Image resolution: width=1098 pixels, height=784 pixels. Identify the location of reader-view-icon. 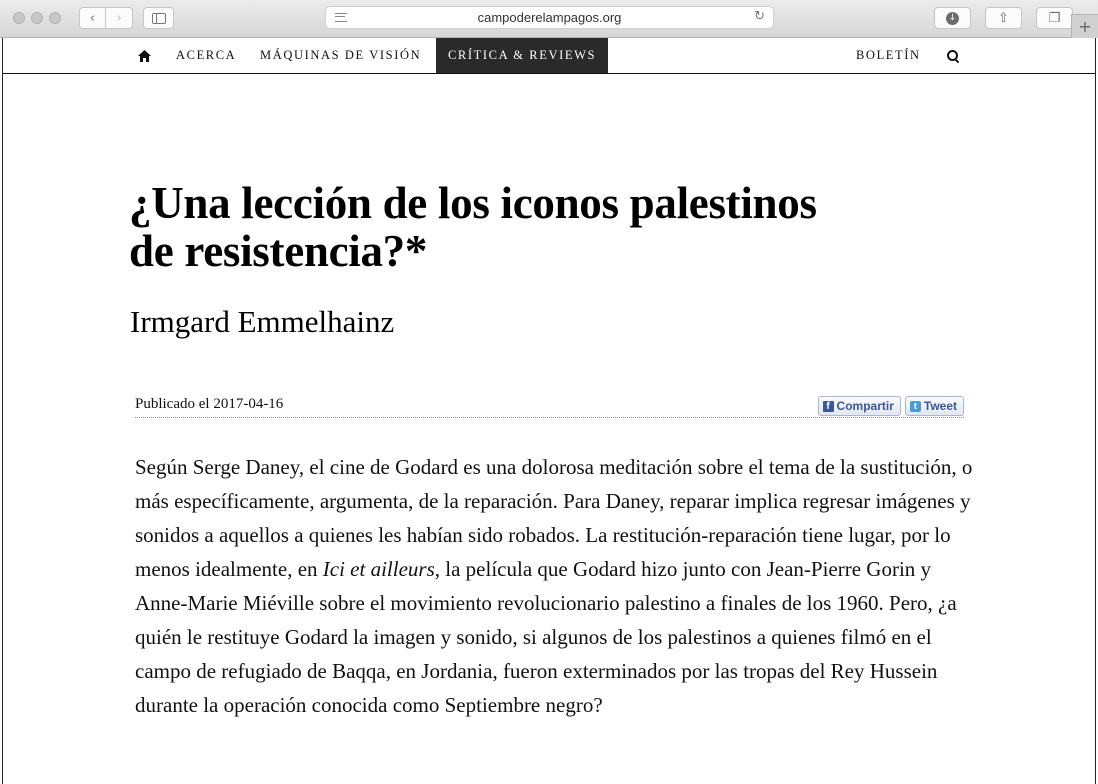
(341, 17).